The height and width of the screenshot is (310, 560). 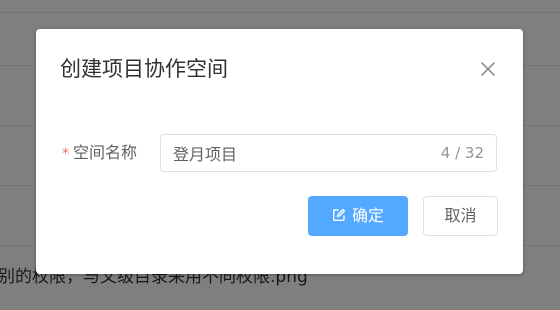 What do you see at coordinates (65, 154) in the screenshot?
I see `required-mark: *` at bounding box center [65, 154].